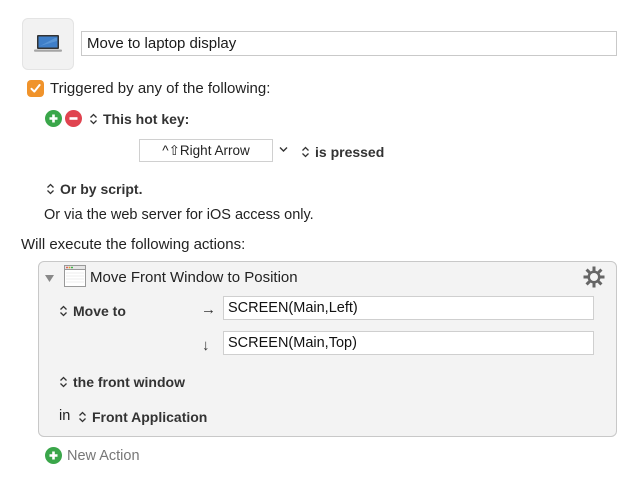 This screenshot has width=634, height=500. I want to click on new-action-button: New Action, so click(92, 455).